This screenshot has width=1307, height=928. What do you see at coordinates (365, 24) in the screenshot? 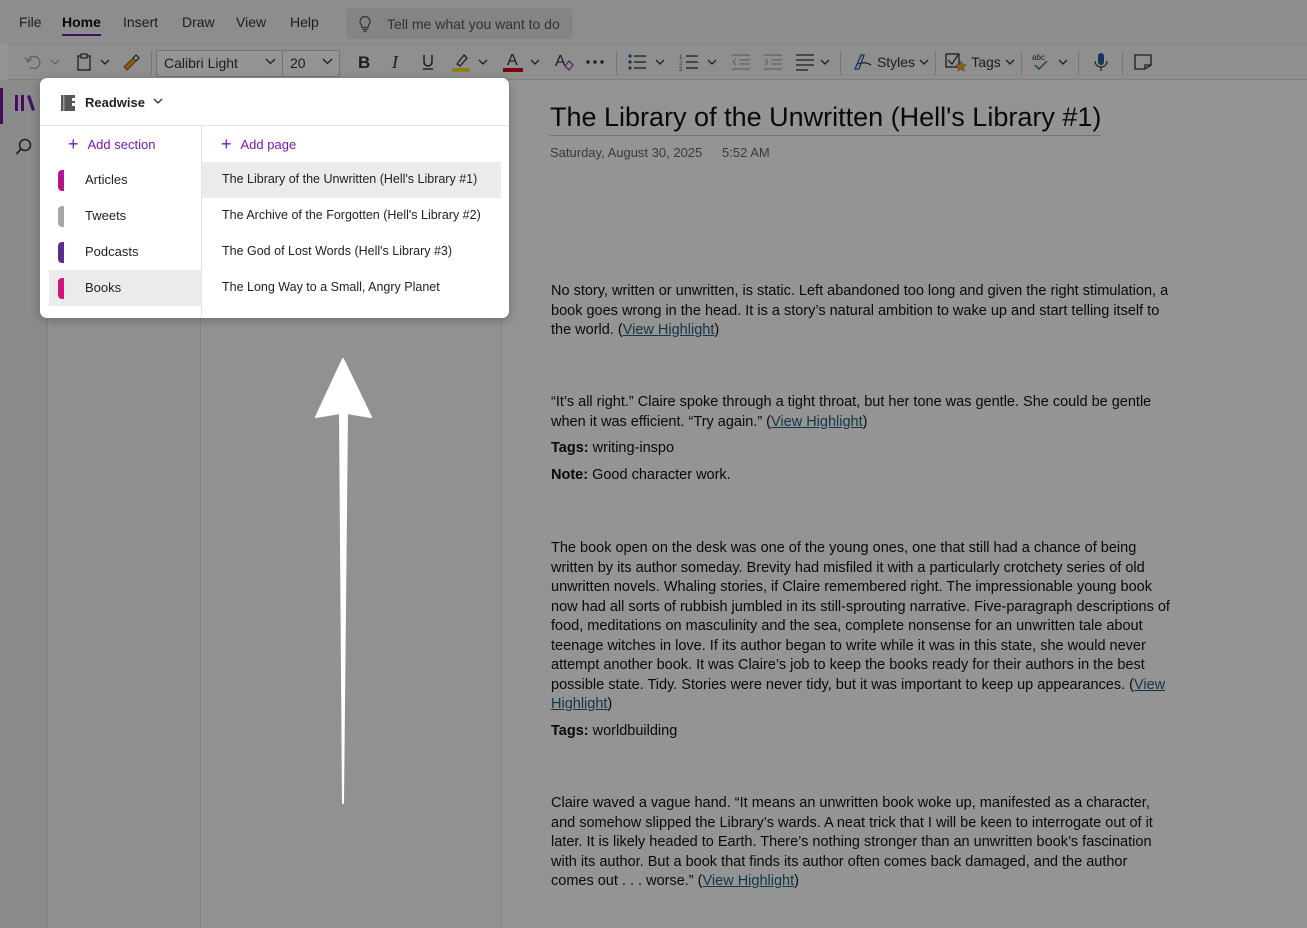
I see `lightbulb-icon` at bounding box center [365, 24].